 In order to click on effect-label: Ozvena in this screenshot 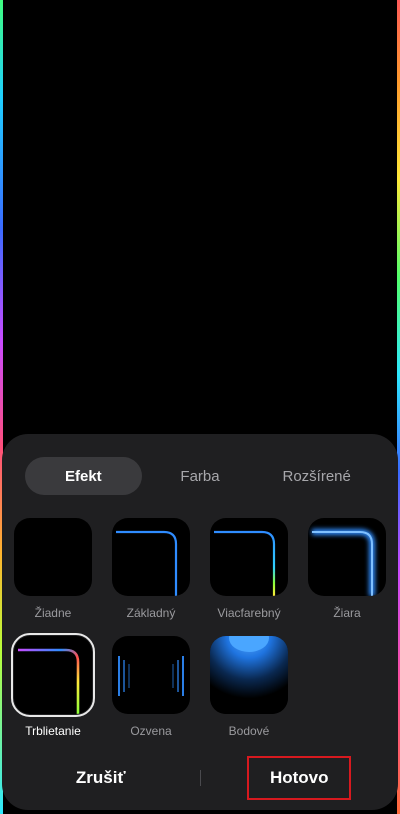, I will do `click(151, 731)`.